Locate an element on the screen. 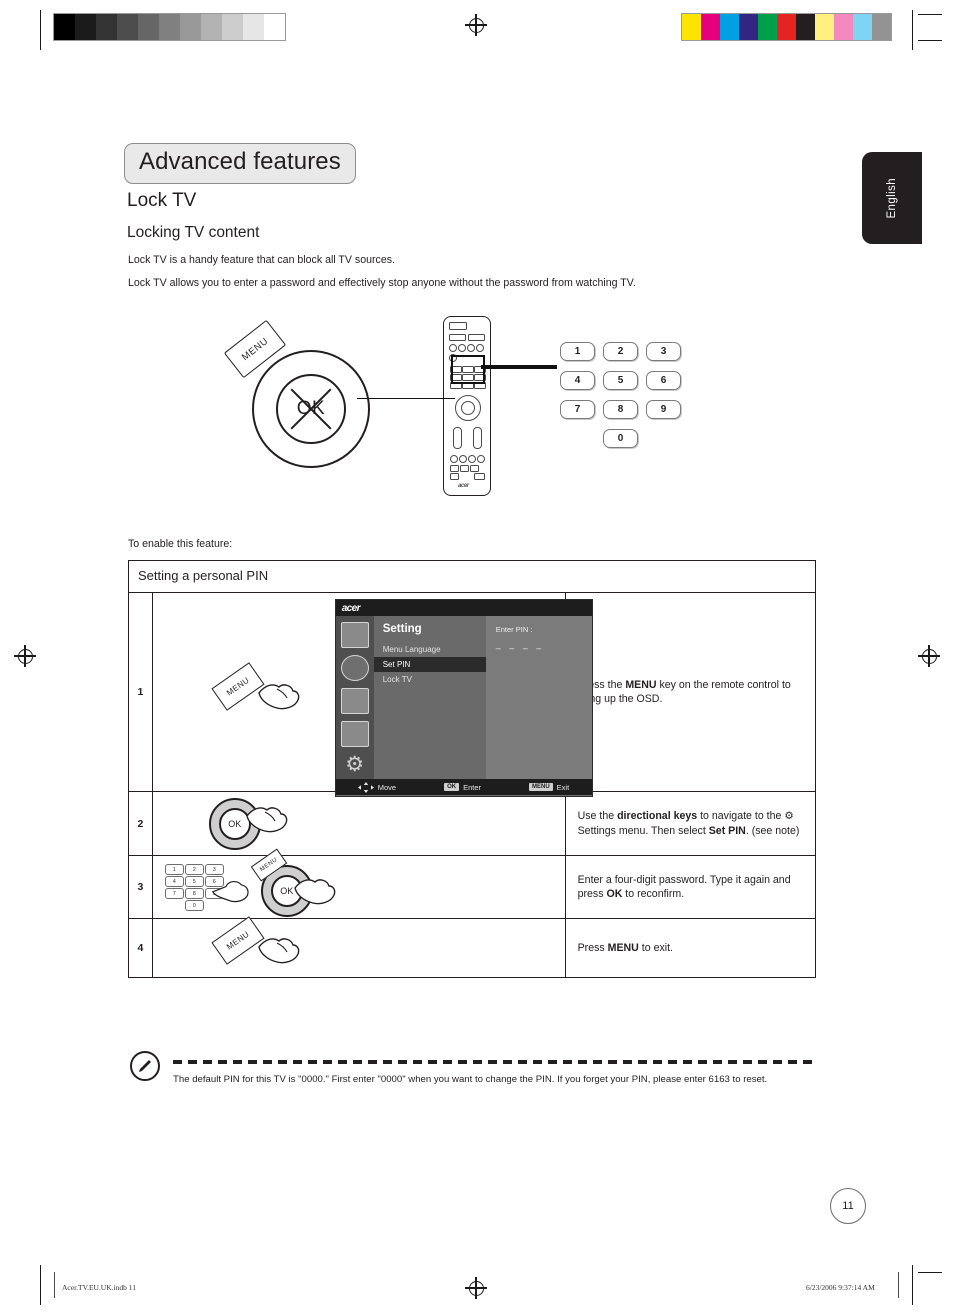  keypad-key-5: 5 is located at coordinates (620, 380).